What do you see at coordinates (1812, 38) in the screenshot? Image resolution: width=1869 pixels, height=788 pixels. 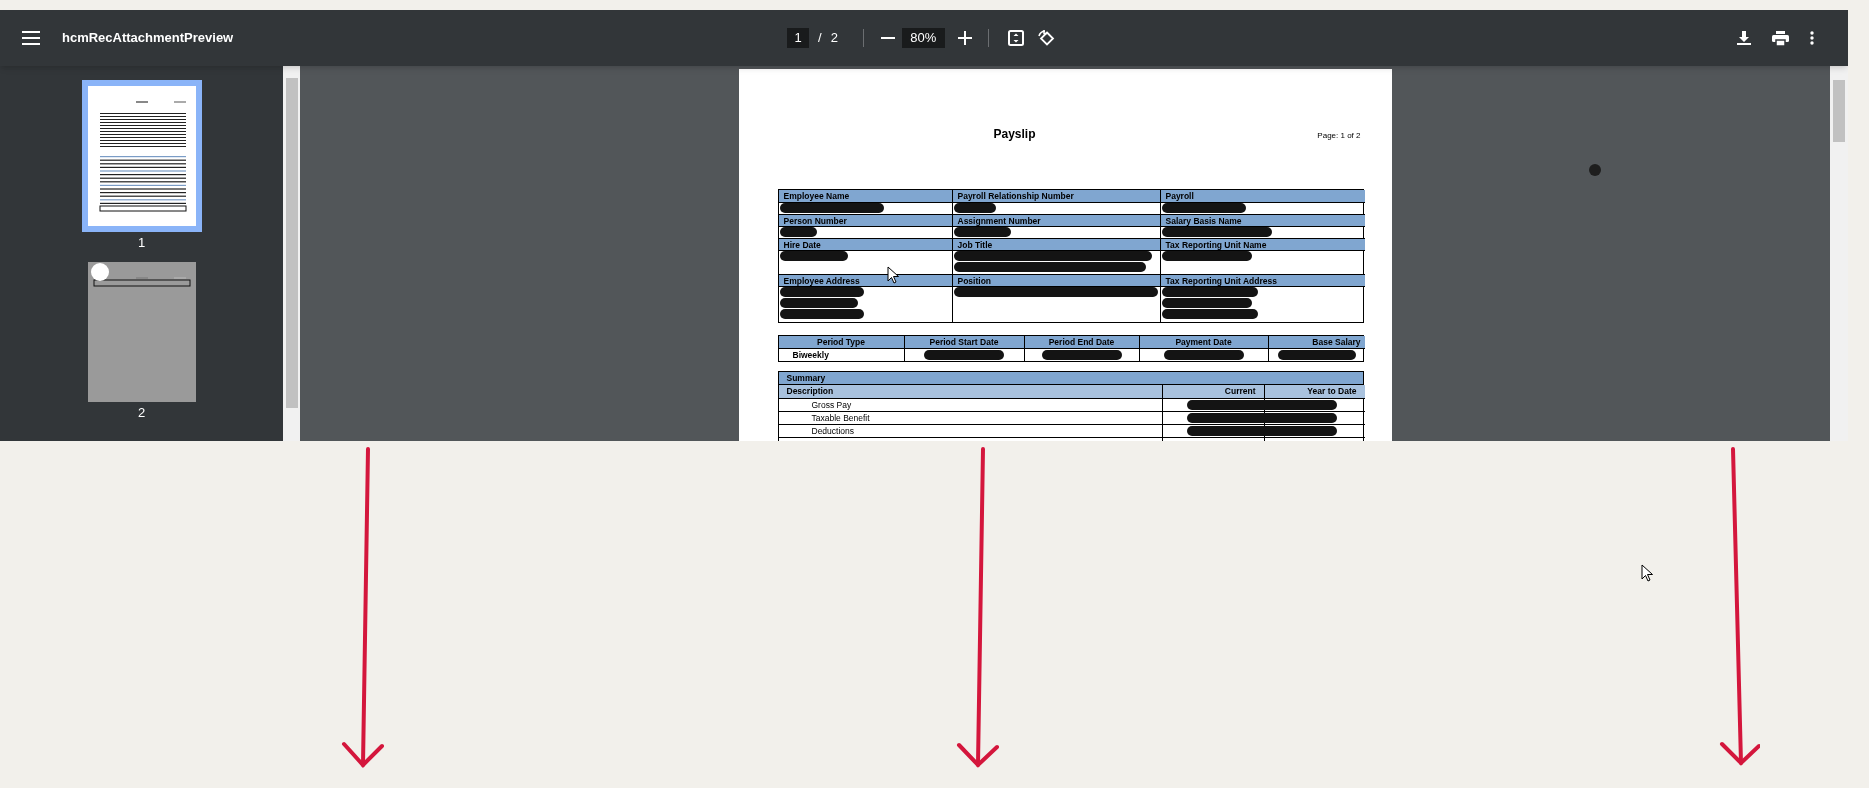 I see `more-options-icon` at bounding box center [1812, 38].